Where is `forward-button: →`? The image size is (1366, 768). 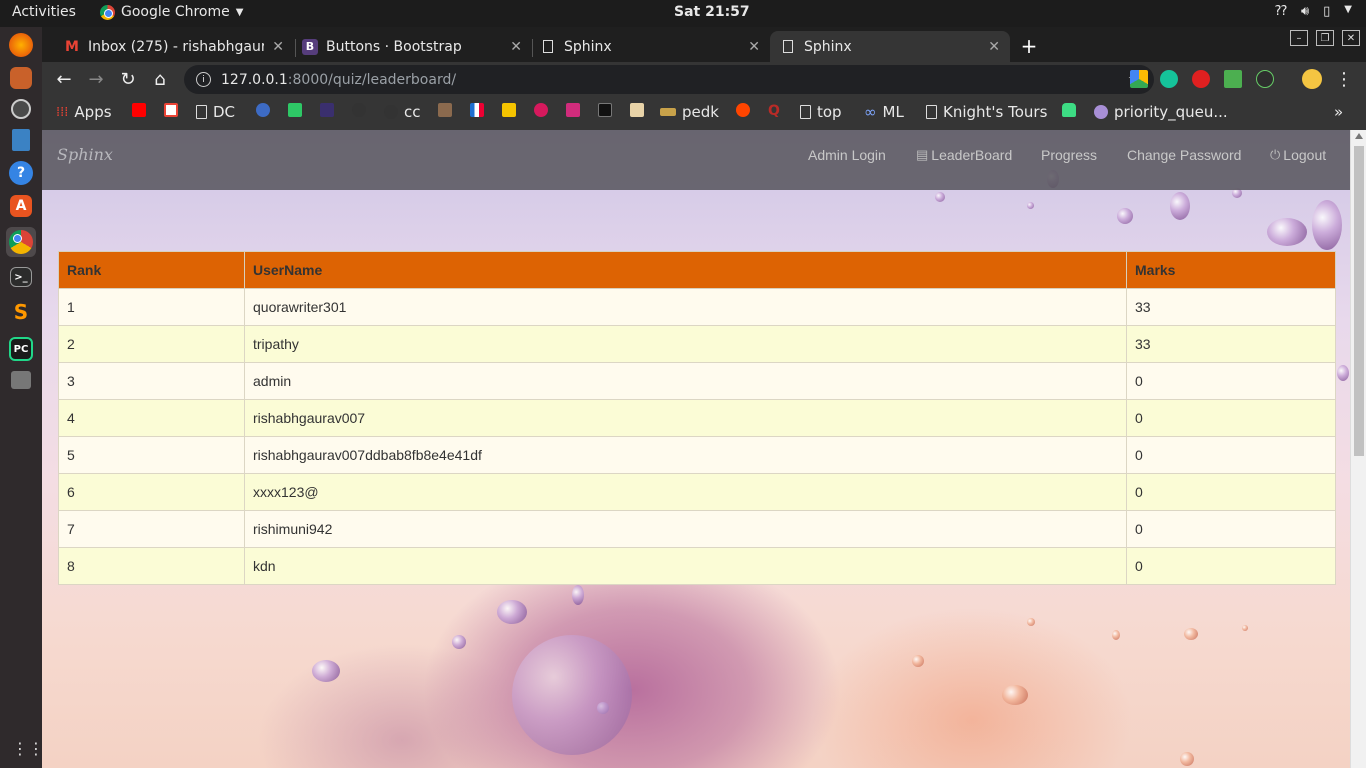
forward-button: → is located at coordinates (96, 79).